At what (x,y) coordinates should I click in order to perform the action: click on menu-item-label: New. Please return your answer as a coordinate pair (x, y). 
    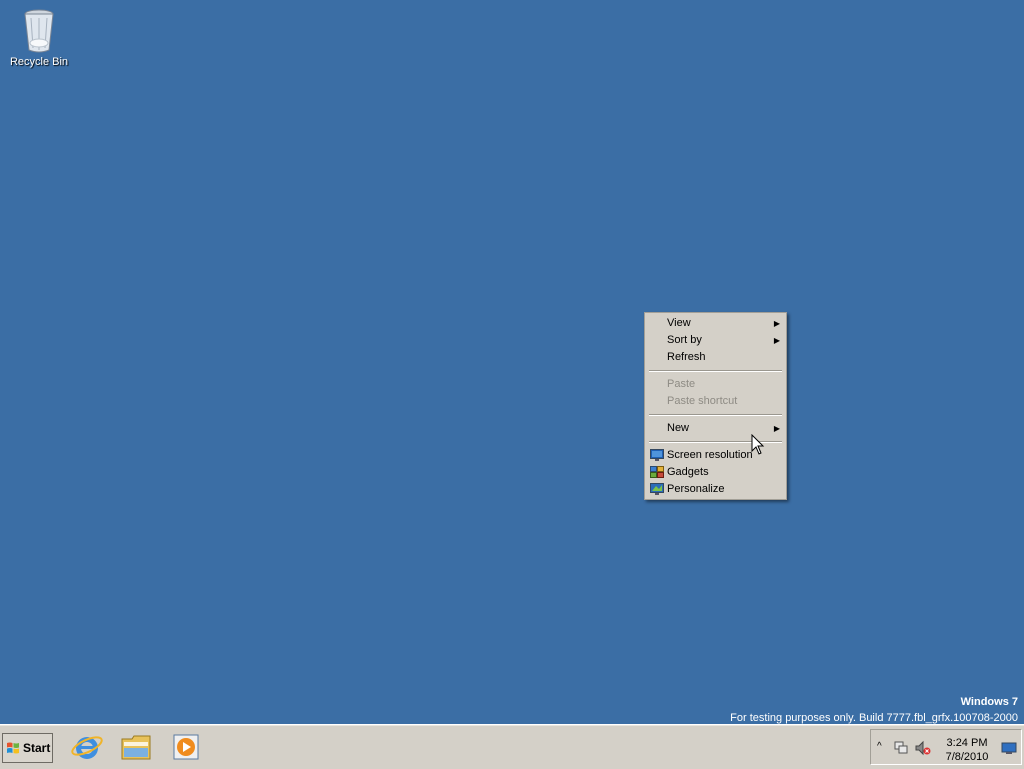
    Looking at the image, I should click on (678, 428).